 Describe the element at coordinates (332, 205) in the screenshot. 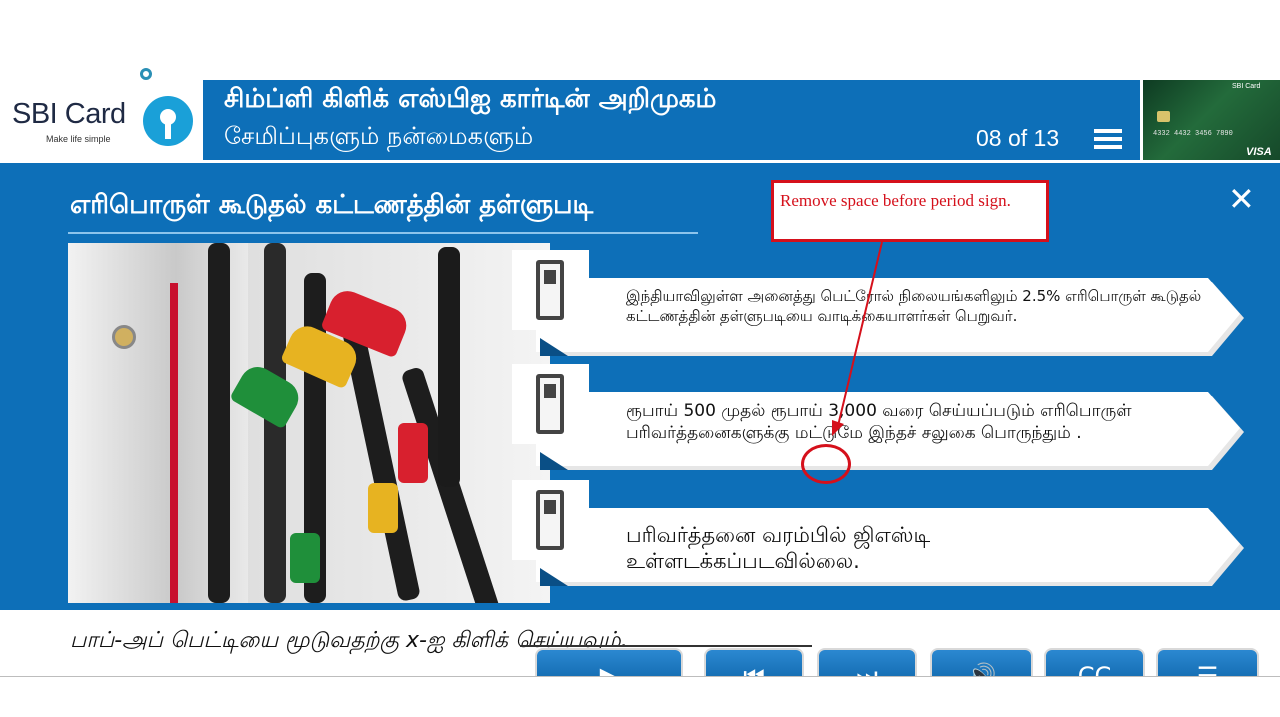

I see `popup-title: எரிபொருள் கூடுதல் கட்டணத்தின் தள்ளுபடி` at that location.